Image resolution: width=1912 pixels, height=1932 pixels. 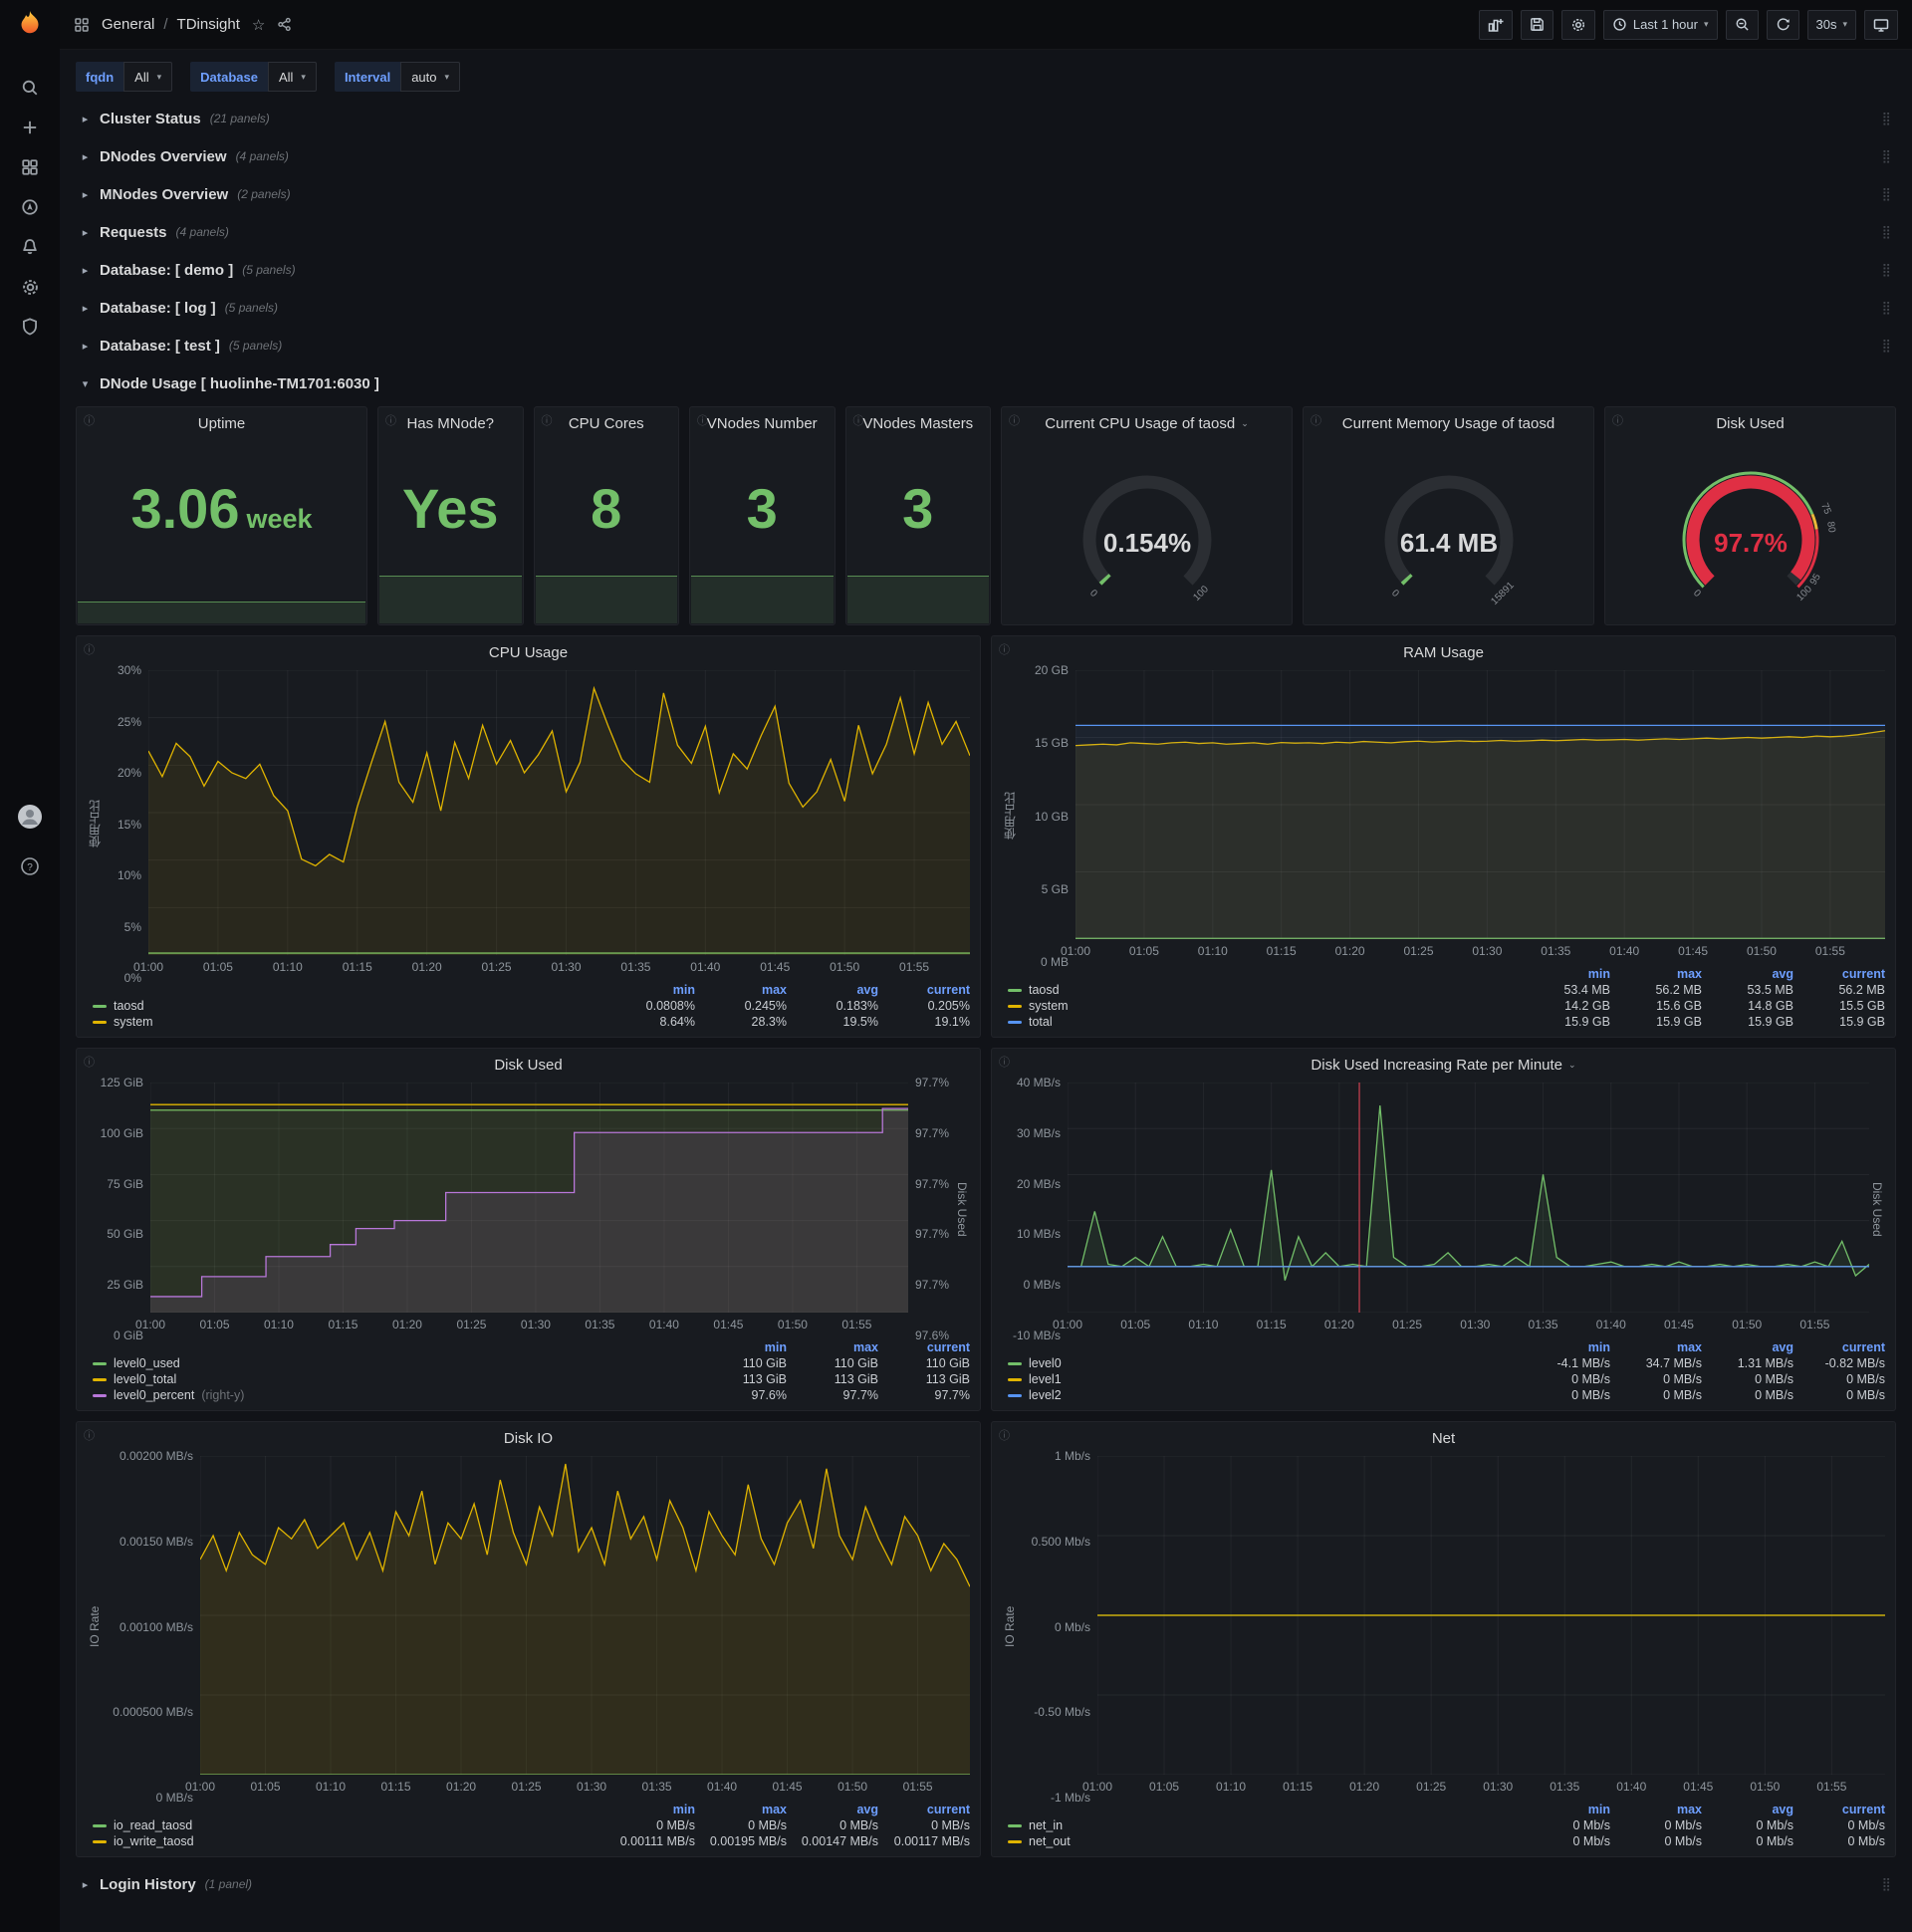 I want to click on x-tick-label: 01:30, so click(x=592, y=1787).